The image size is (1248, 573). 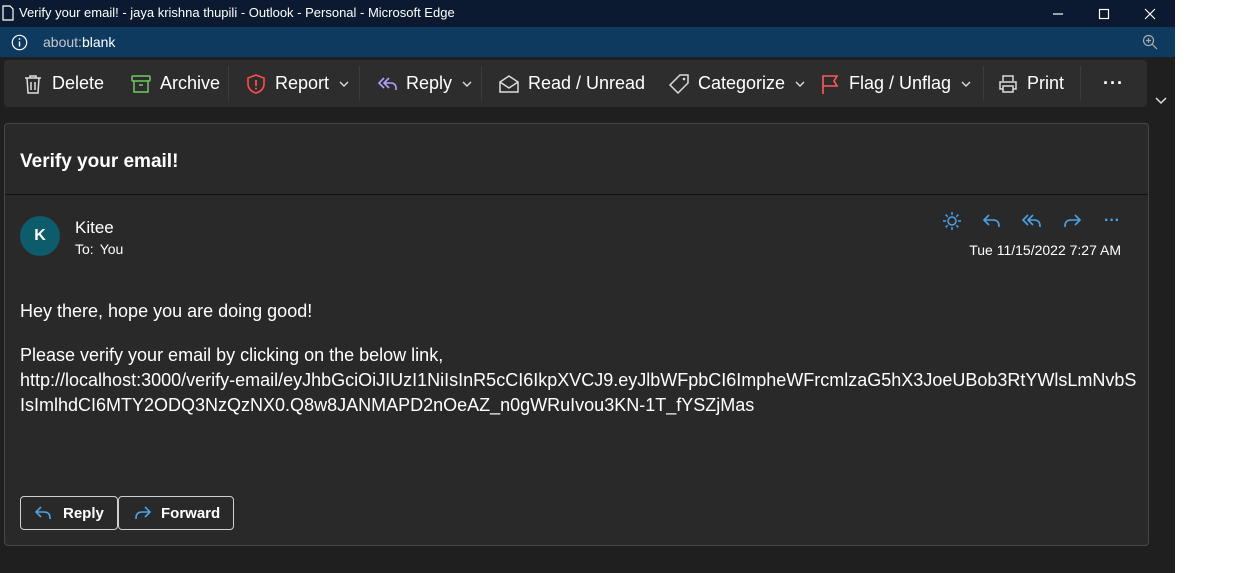 I want to click on reply-dropdown-button: Reply, so click(x=424, y=83).